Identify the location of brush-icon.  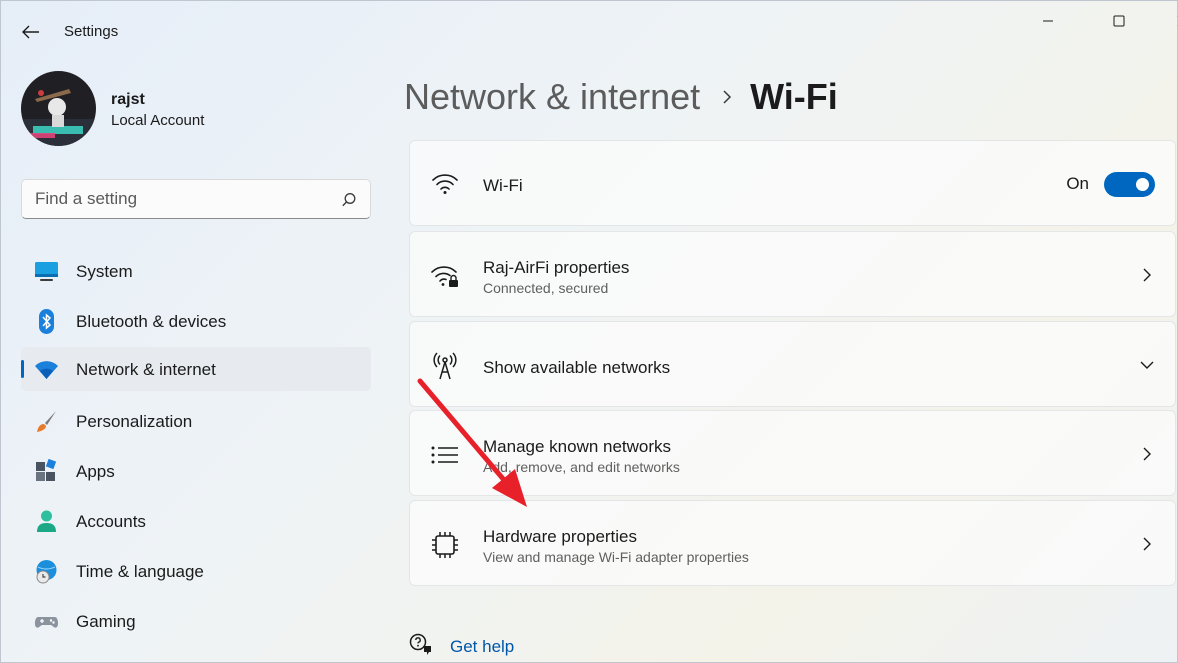
(46, 421).